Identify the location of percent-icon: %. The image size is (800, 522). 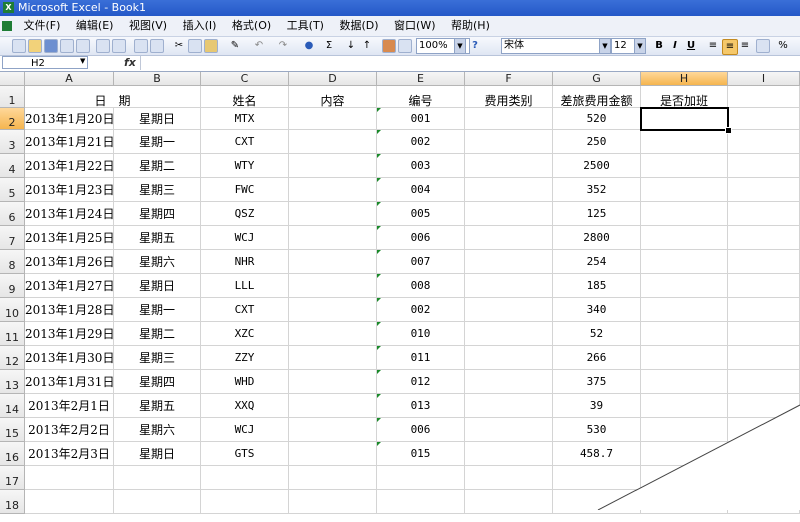
(783, 46).